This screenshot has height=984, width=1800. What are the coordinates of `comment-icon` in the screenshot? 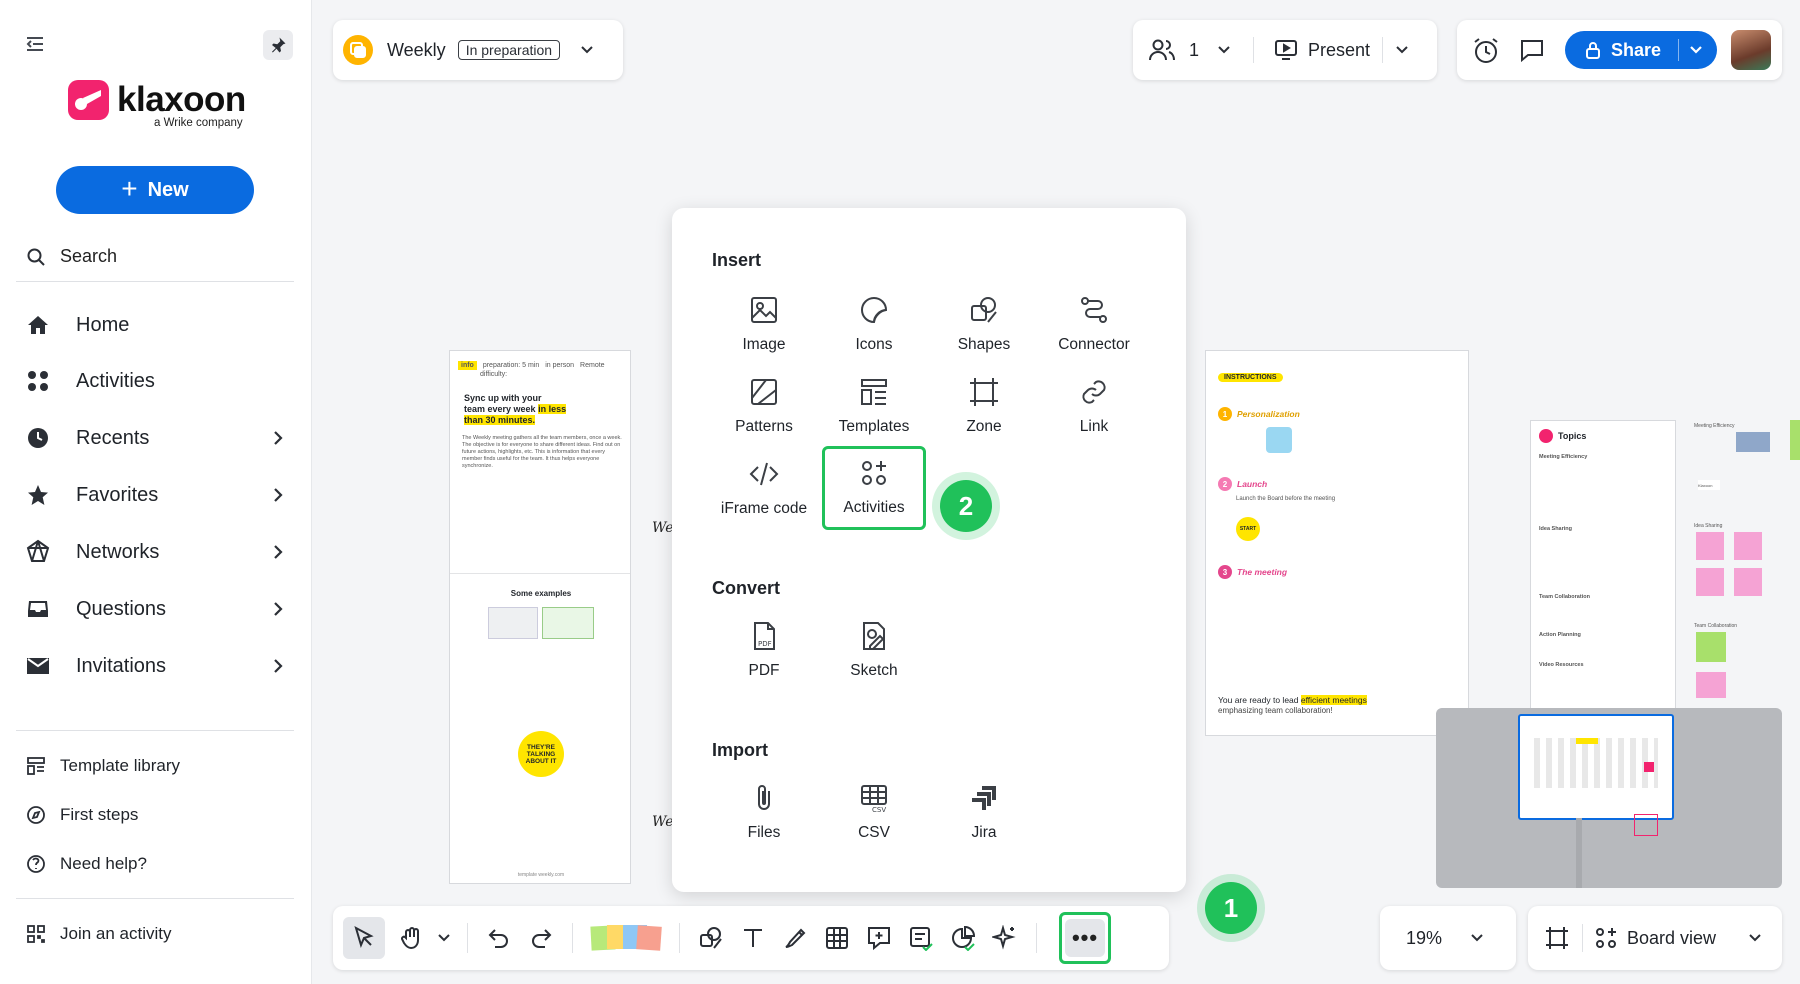 It's located at (1532, 50).